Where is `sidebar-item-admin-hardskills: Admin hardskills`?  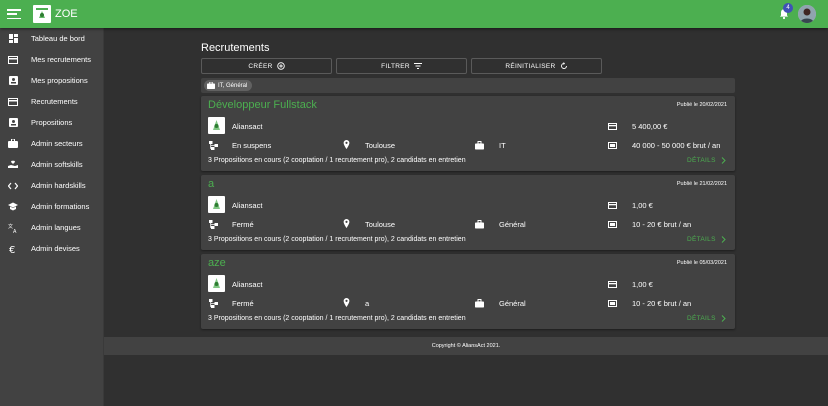 sidebar-item-admin-hardskills: Admin hardskills is located at coordinates (51, 185).